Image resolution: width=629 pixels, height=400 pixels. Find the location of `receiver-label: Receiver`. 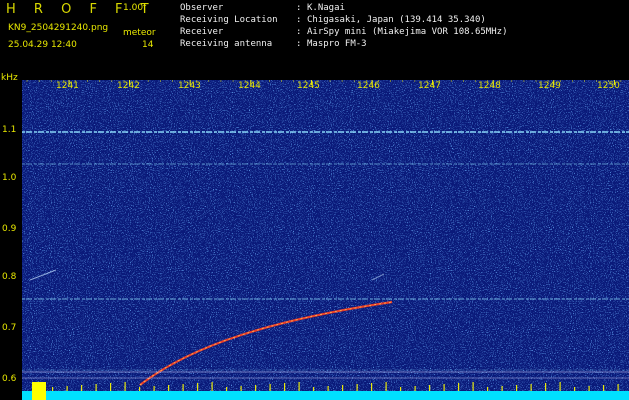

receiver-label: Receiver is located at coordinates (202, 32).